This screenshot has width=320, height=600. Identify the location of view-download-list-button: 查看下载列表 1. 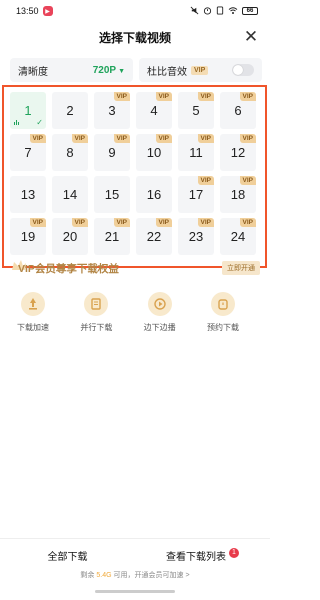
(202, 555).